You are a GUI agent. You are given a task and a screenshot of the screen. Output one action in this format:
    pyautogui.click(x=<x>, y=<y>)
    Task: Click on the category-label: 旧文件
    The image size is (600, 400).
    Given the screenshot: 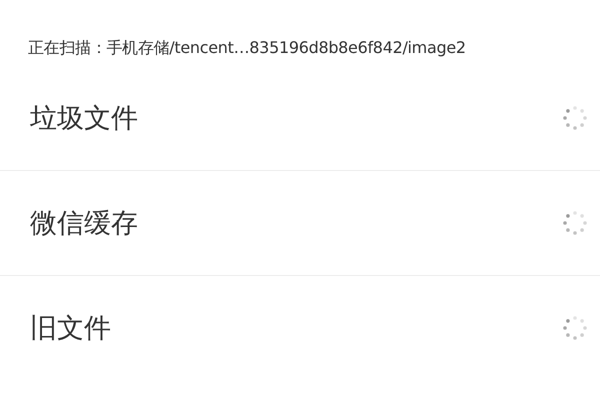 What is the action you would take?
    pyautogui.click(x=70, y=329)
    